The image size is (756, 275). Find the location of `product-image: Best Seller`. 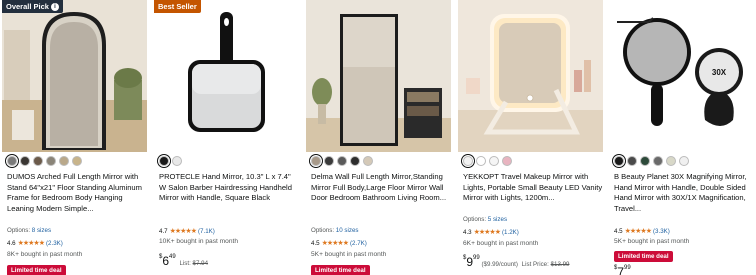

product-image: Best Seller is located at coordinates (226, 76).